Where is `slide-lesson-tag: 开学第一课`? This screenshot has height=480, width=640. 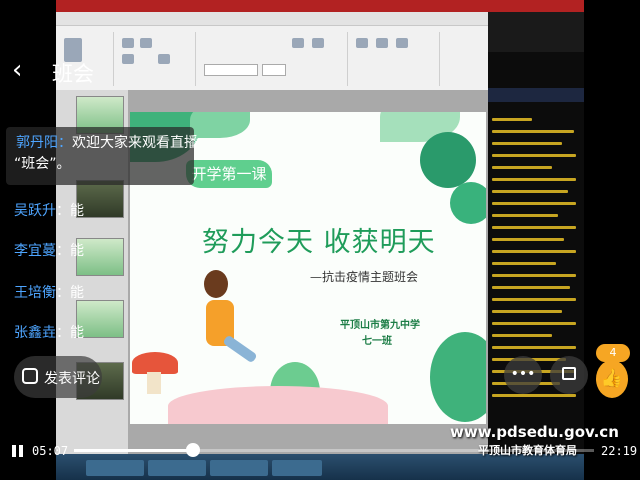
slide-lesson-tag: 开学第一课 is located at coordinates (229, 174).